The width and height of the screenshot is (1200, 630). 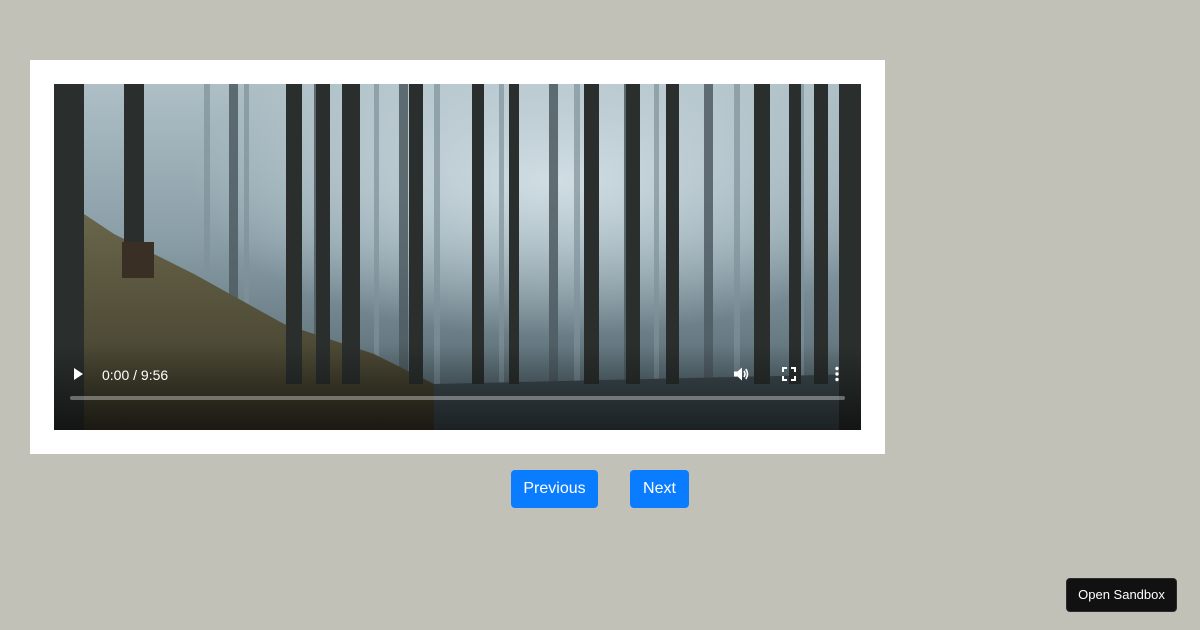 I want to click on fullscreen-icon, so click(x=789, y=374).